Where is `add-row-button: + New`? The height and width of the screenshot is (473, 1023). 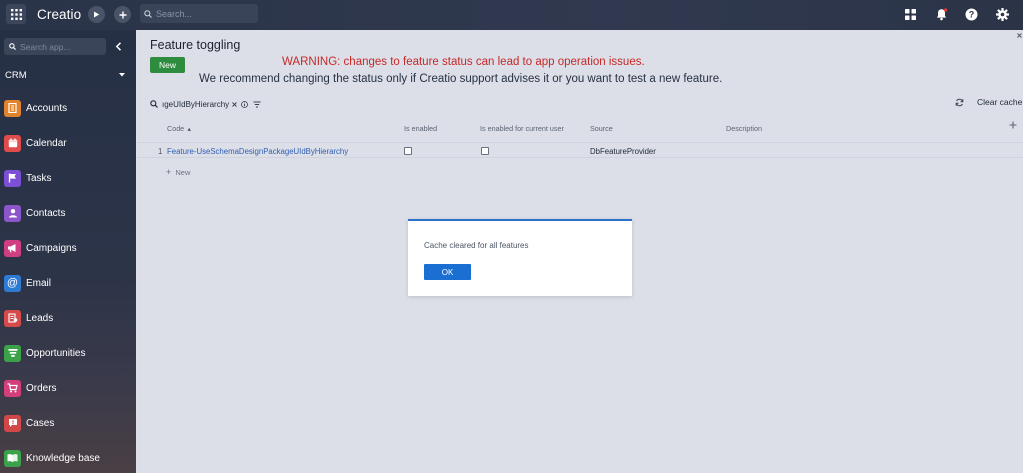 add-row-button: + New is located at coordinates (178, 172).